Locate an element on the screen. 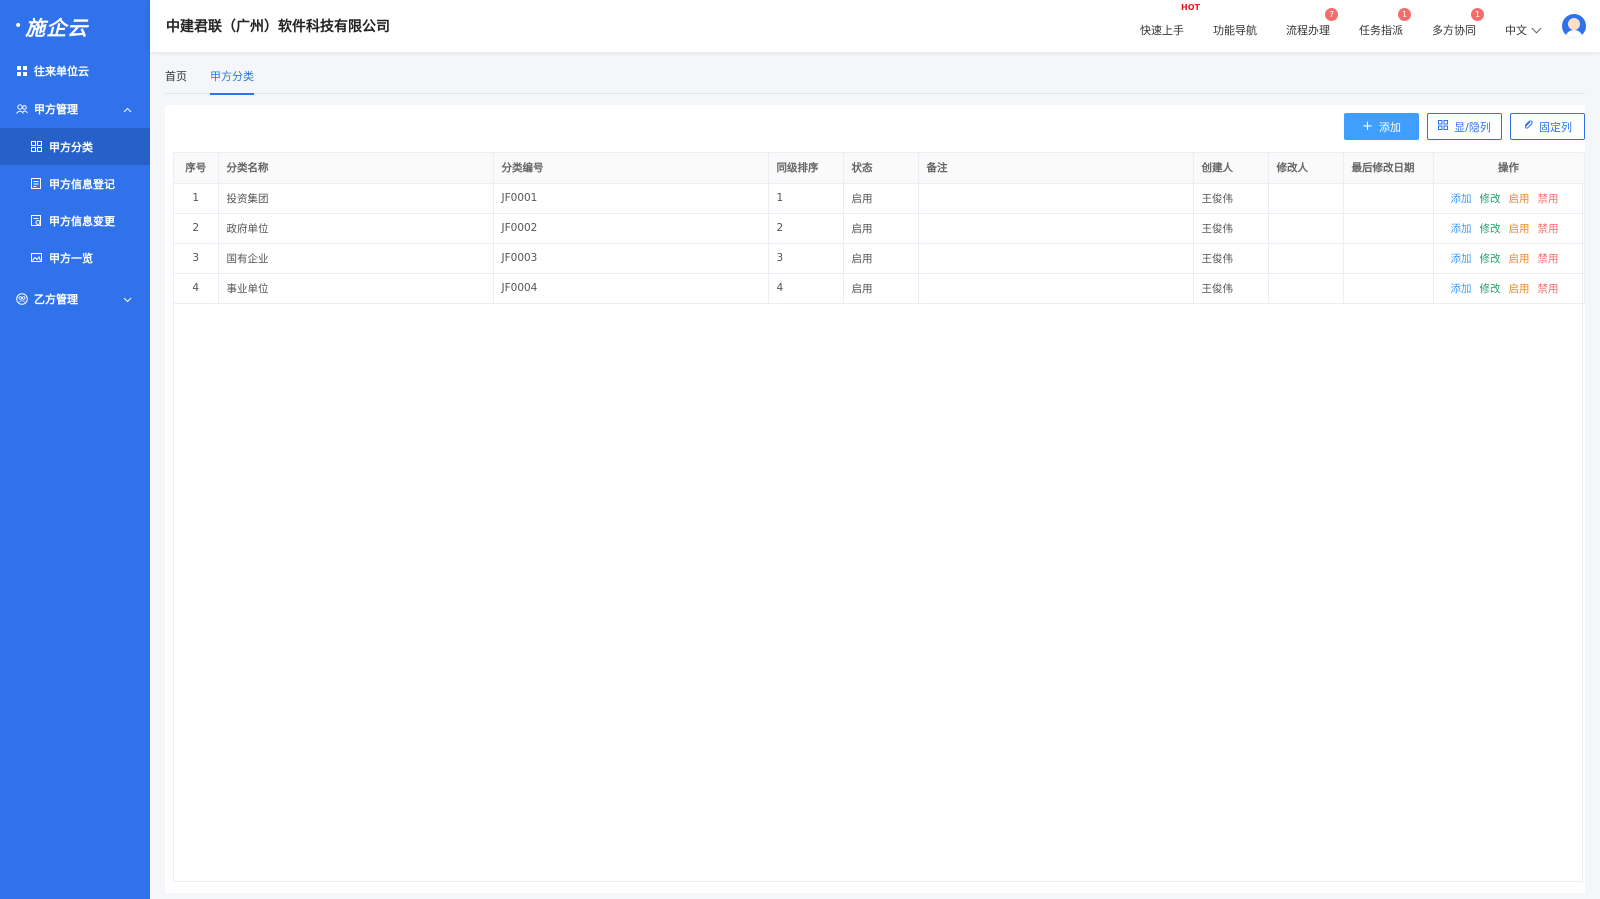  tab-party-a-category: 甲方分类 is located at coordinates (232, 77).